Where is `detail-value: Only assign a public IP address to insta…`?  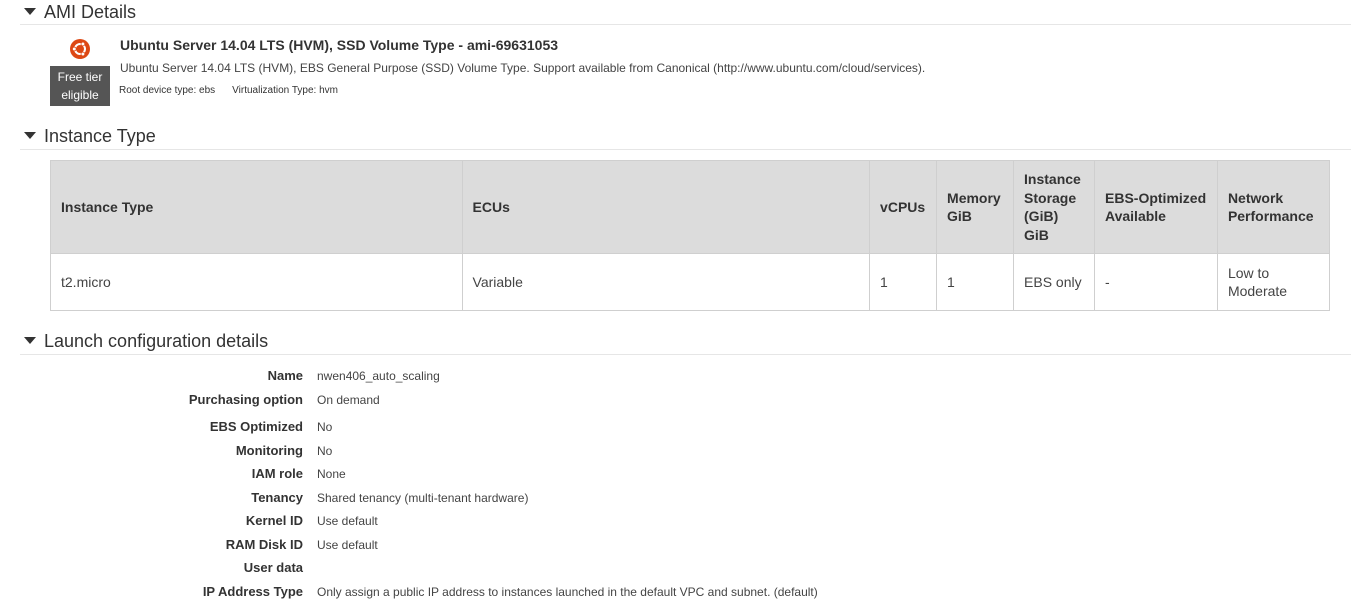 detail-value: Only assign a public IP address to insta… is located at coordinates (567, 592).